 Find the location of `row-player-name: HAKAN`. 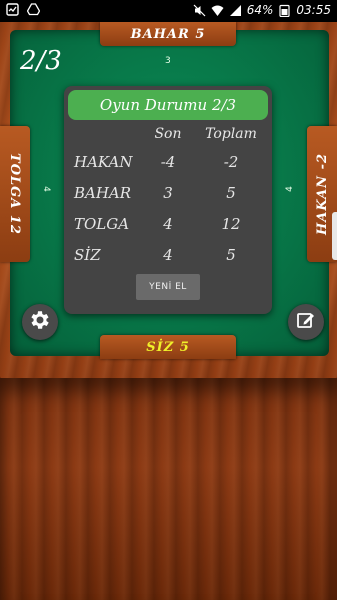

row-player-name: HAKAN is located at coordinates (103, 161).